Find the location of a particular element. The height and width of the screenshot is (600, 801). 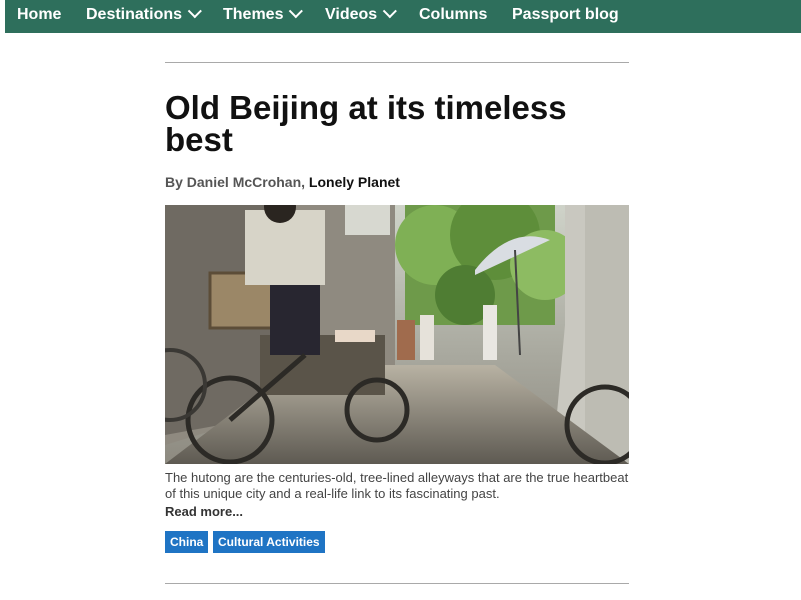

article-title: Old Beijing at its timeless best is located at coordinates (400, 123).